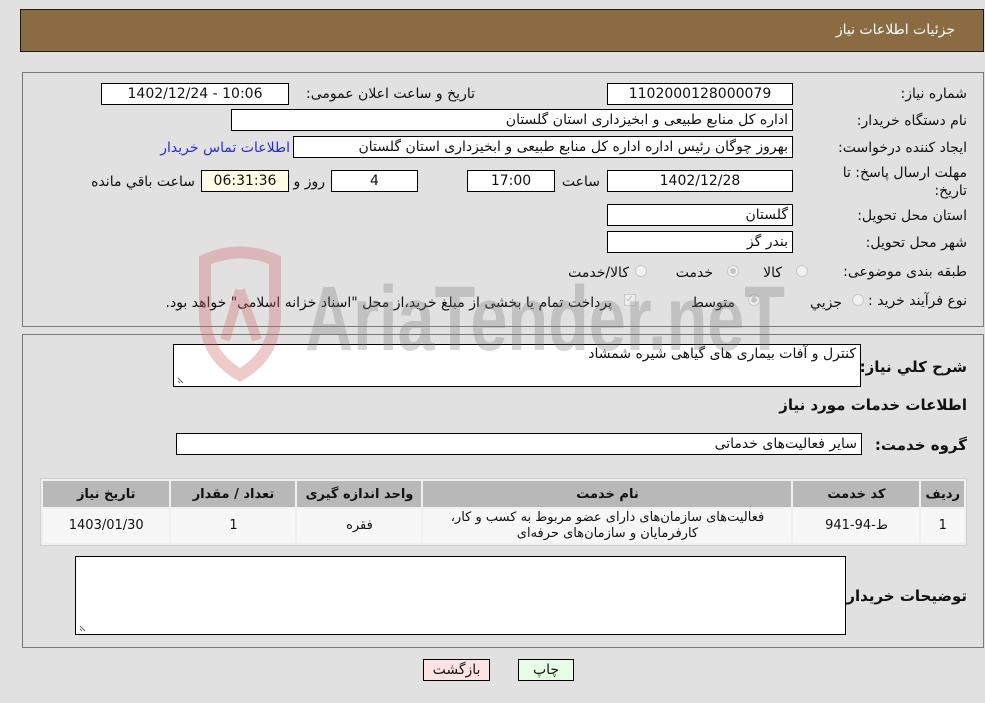 This screenshot has width=985, height=703. What do you see at coordinates (607, 494) in the screenshot?
I see `column-header-service-name: نام خدمت` at bounding box center [607, 494].